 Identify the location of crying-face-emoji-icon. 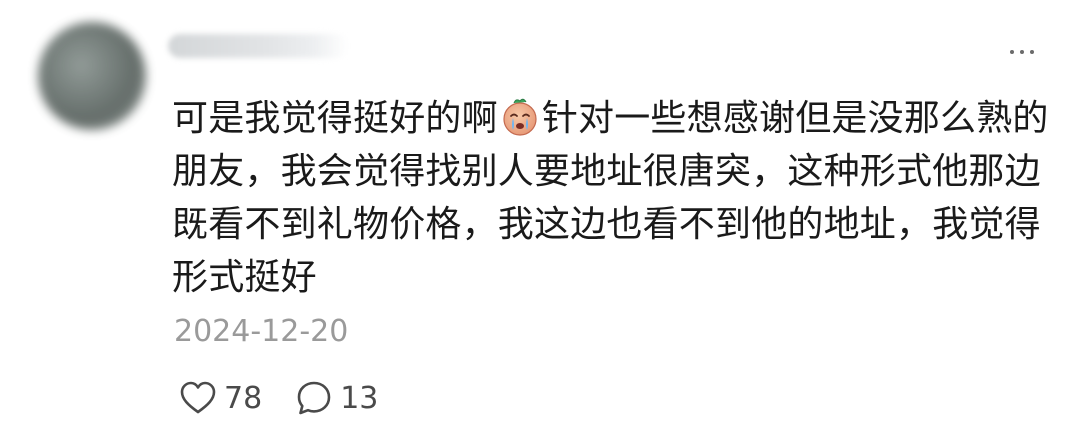
(520, 117).